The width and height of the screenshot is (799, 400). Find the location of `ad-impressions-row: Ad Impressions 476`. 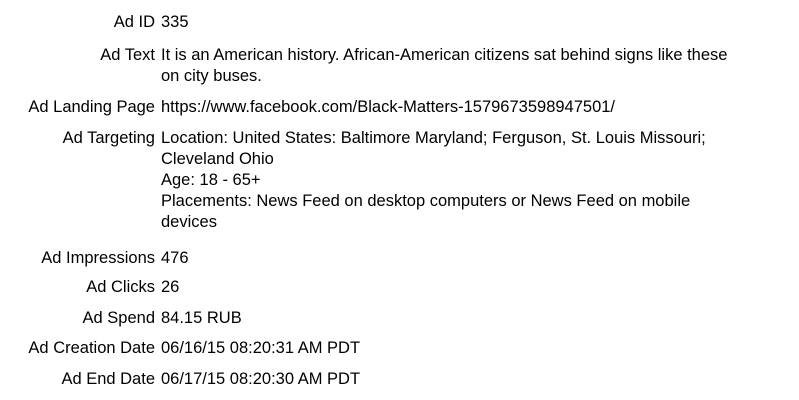

ad-impressions-row: Ad Impressions 476 is located at coordinates (399, 258).